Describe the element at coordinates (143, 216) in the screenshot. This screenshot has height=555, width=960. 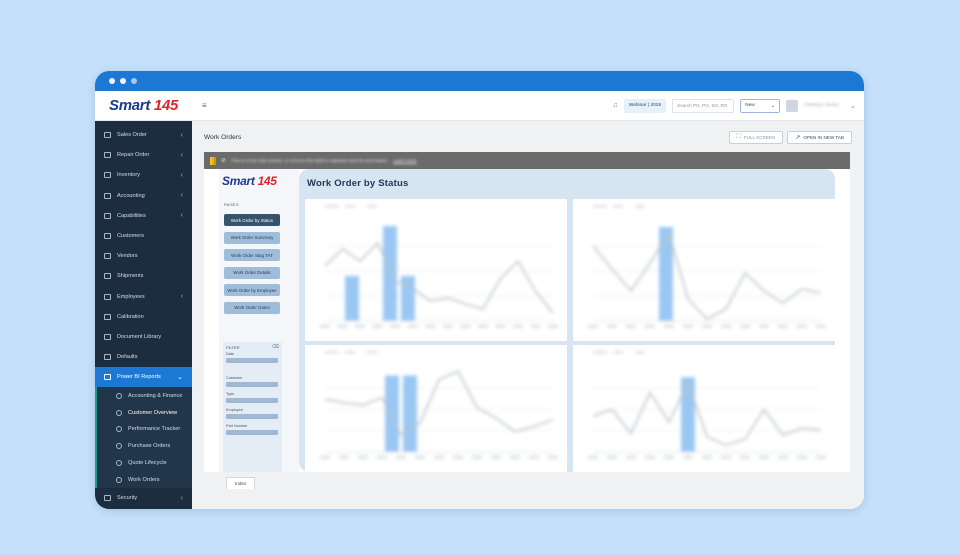
I see `sidebar-item-capabilities: Capabilities ‹` at that location.